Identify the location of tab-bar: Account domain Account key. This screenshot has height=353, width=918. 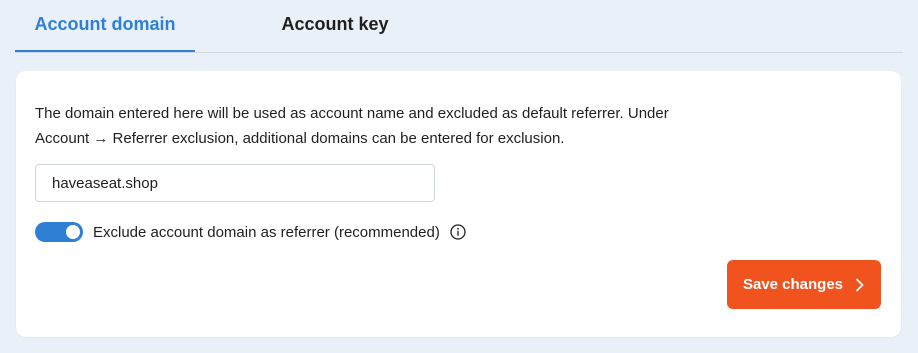
(459, 26).